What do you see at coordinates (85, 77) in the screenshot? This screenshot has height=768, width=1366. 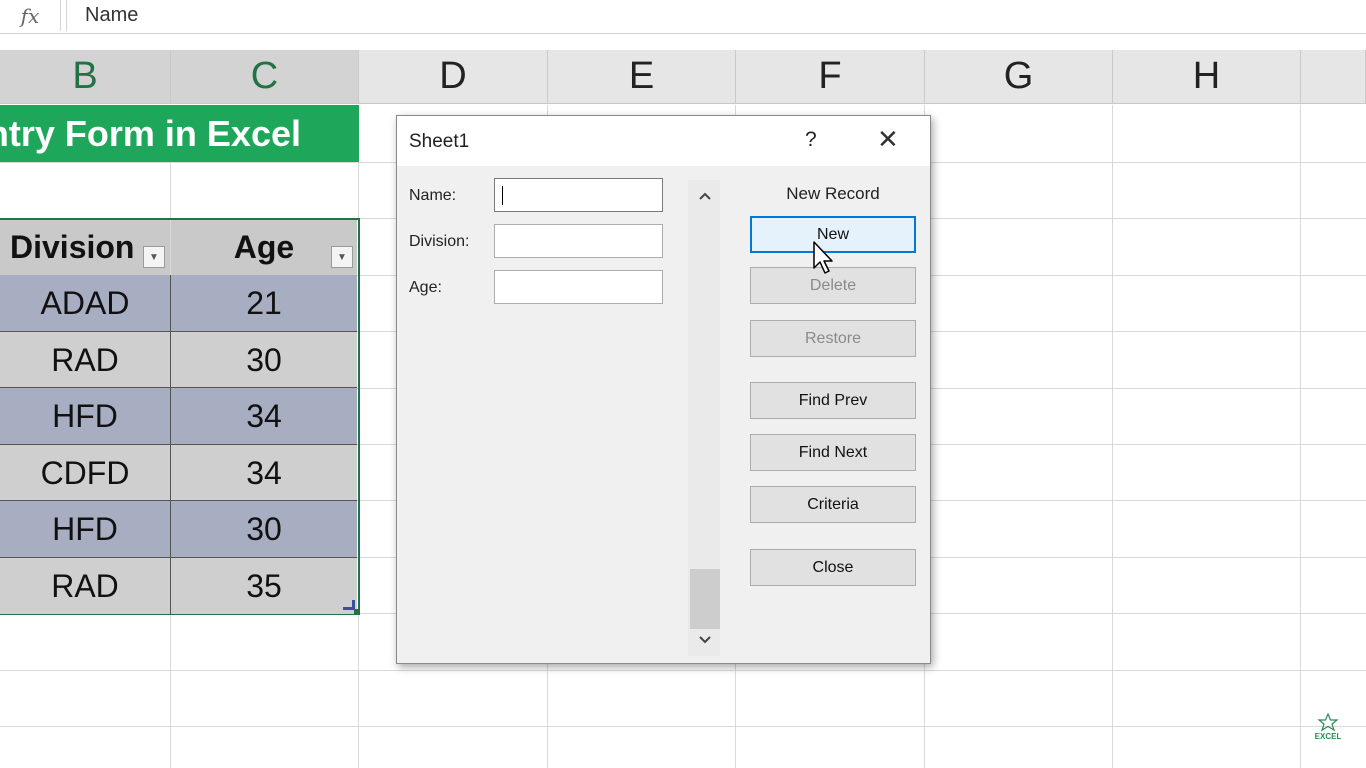 I see `column-header-b: B` at bounding box center [85, 77].